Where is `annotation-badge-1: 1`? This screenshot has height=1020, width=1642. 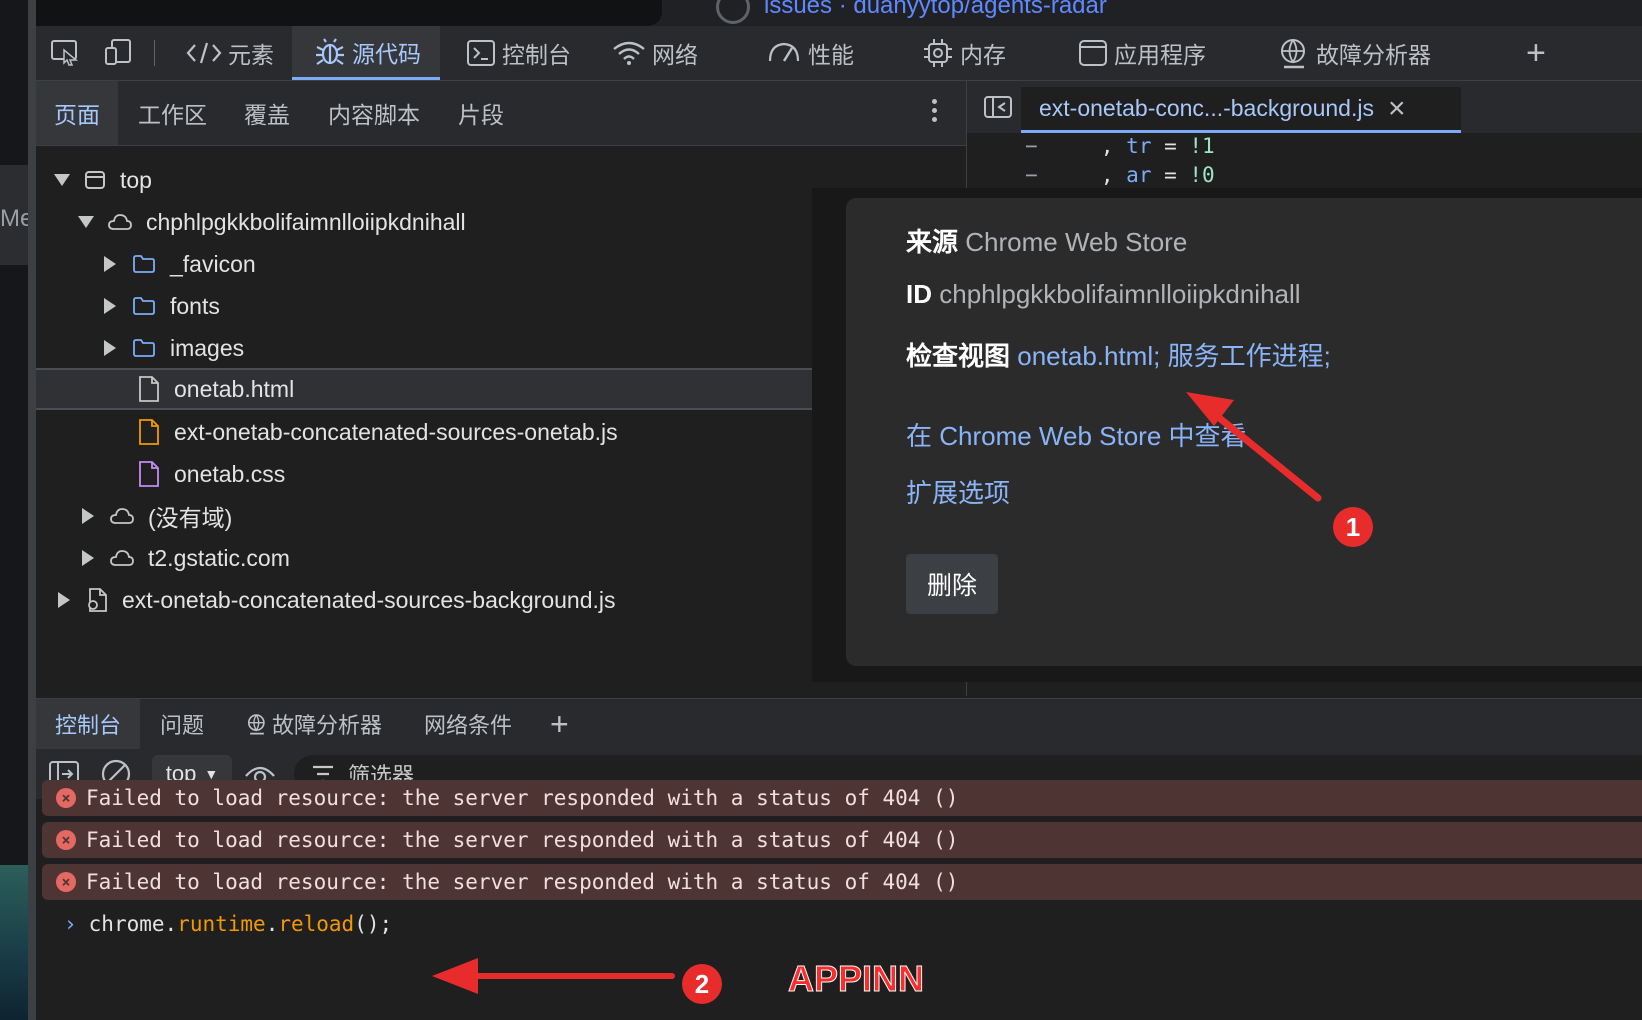
annotation-badge-1: 1 is located at coordinates (1353, 527).